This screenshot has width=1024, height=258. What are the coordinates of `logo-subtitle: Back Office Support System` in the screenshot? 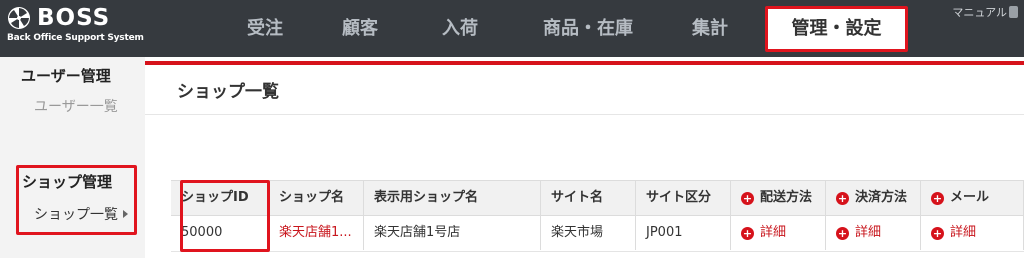 It's located at (75, 38).